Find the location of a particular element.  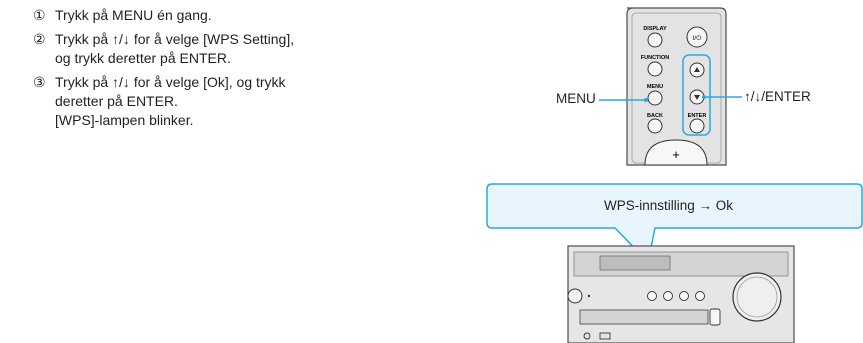

back-button is located at coordinates (655, 126).